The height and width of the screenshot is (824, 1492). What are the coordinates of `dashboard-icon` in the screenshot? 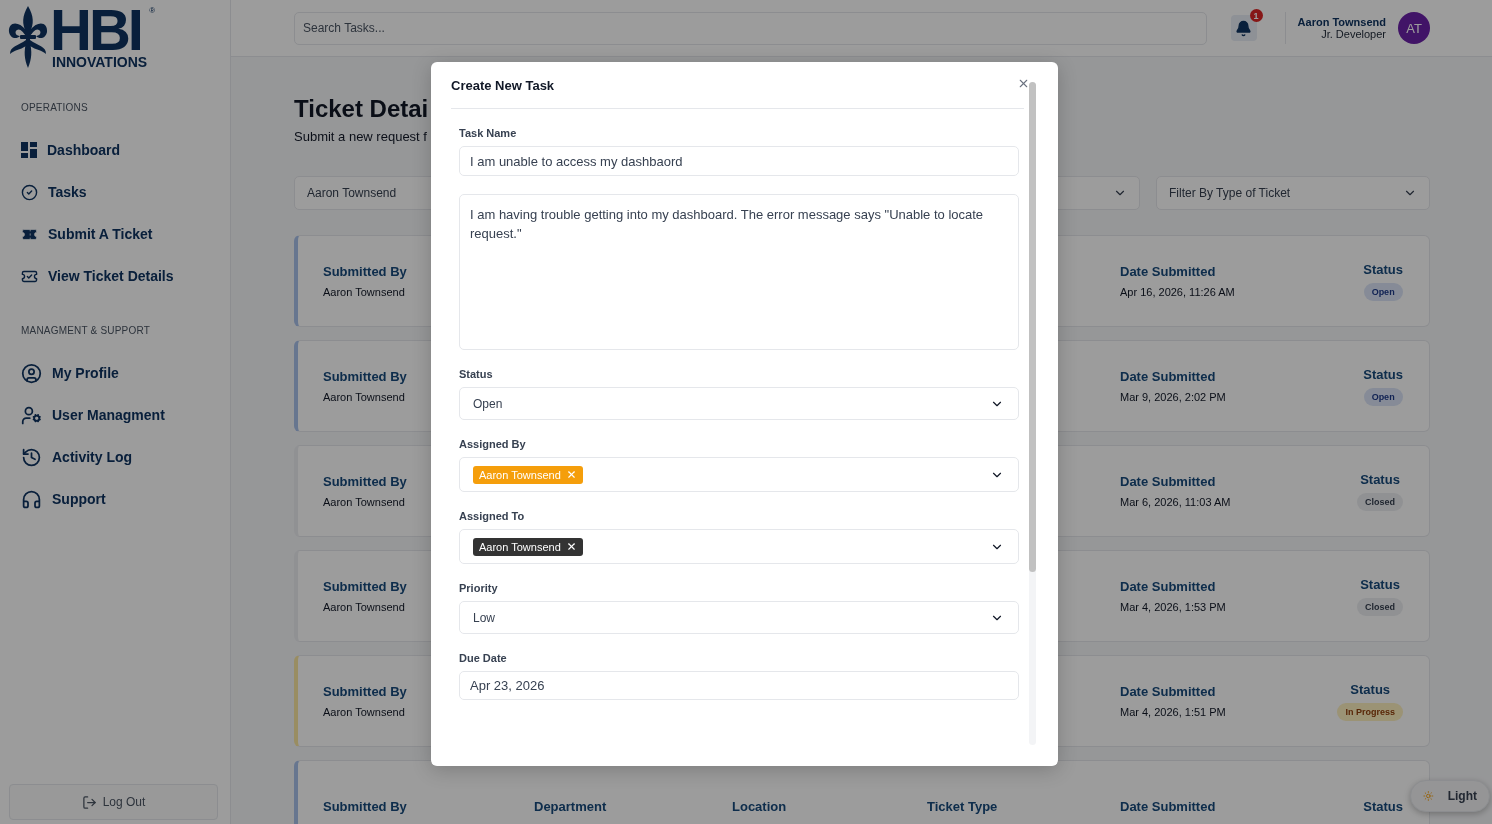 It's located at (29, 150).